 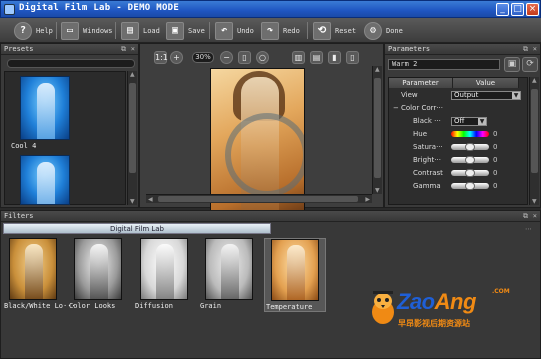 I want to click on contrast-slider, so click(x=470, y=173).